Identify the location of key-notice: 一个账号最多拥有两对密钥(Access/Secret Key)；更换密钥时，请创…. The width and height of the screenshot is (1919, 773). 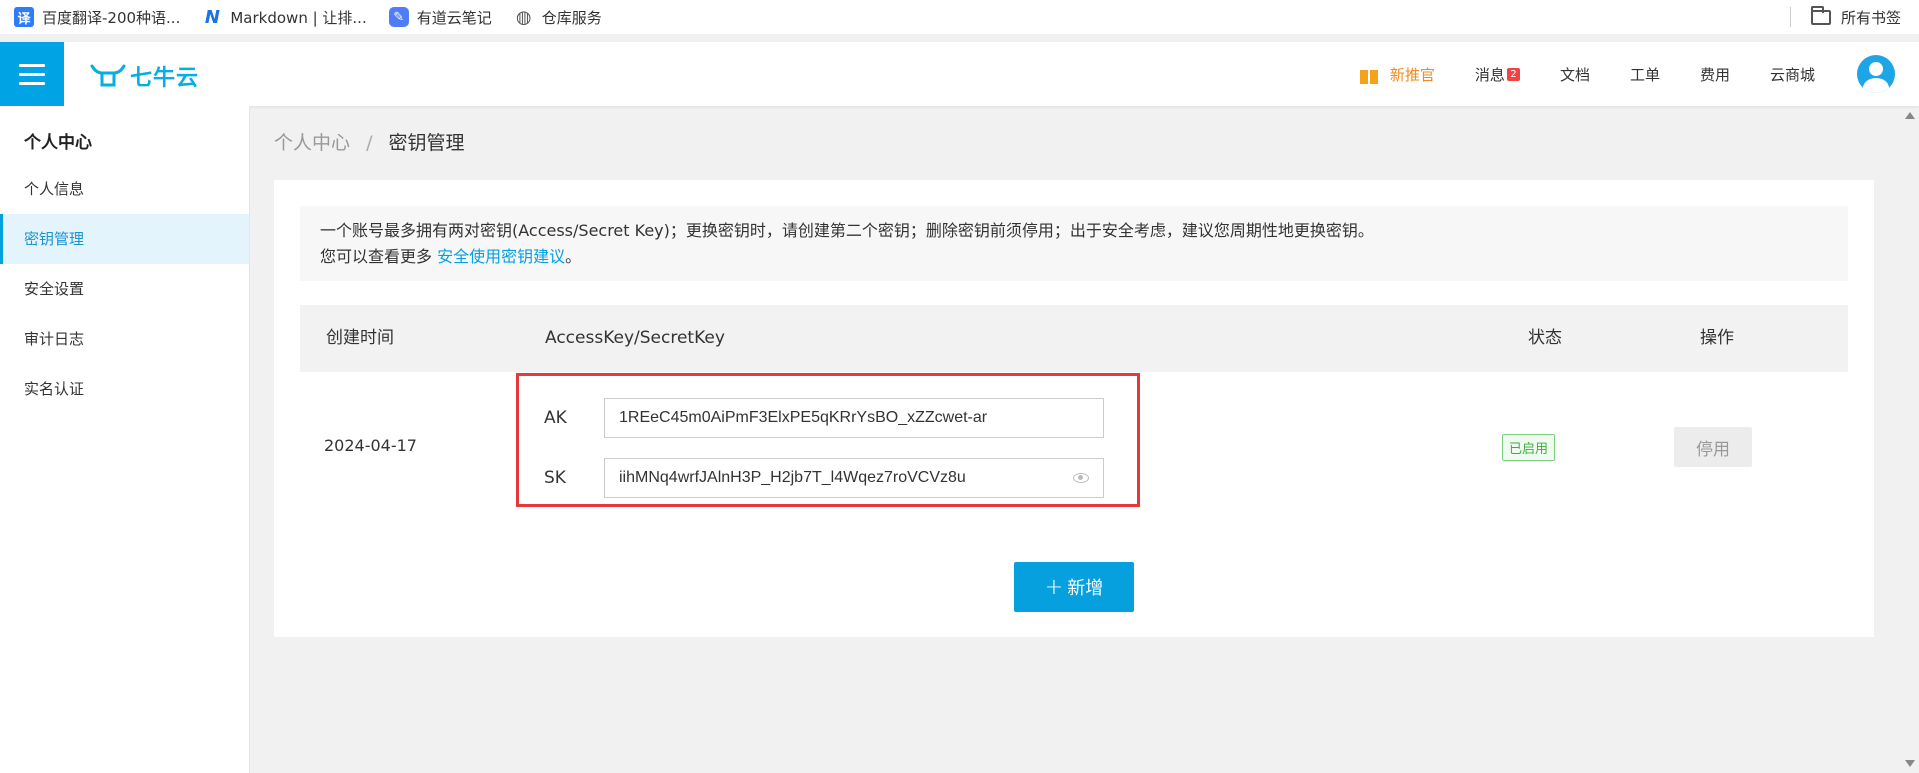
(1074, 243).